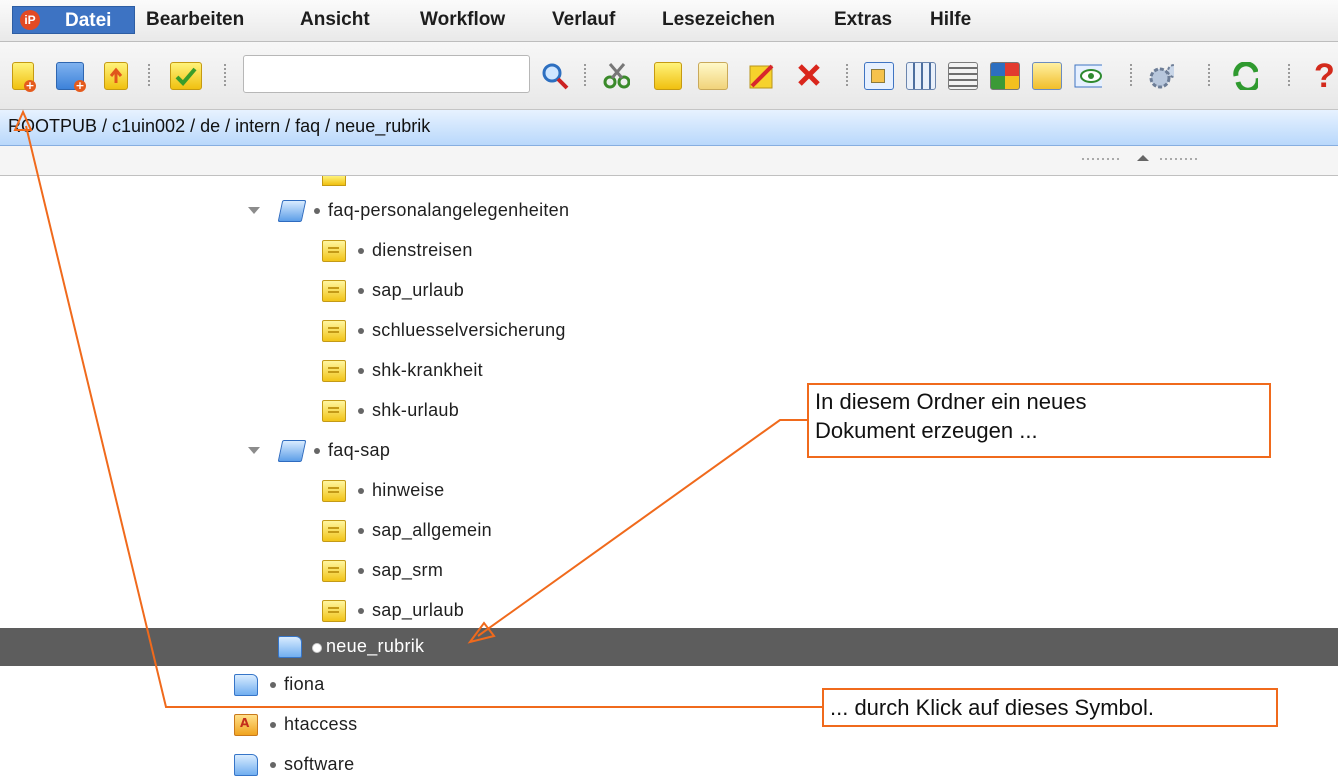 The image size is (1338, 776). I want to click on menu-datei-label: Datei, so click(88, 20).